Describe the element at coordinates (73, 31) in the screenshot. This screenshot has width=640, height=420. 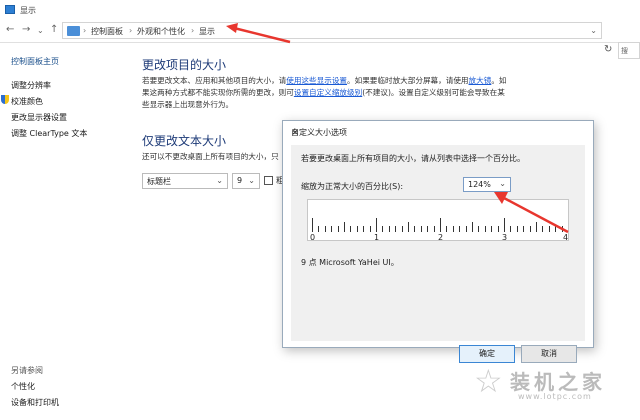
I see `control-panel-folder-icon` at that location.